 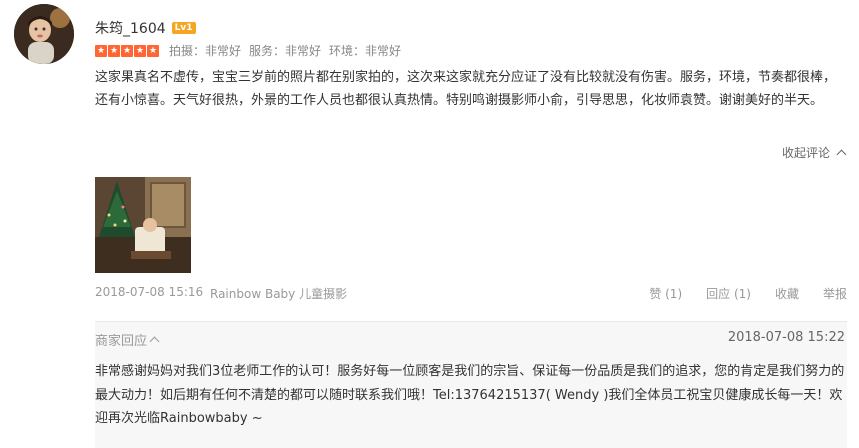 What do you see at coordinates (149, 292) in the screenshot?
I see `review-date: 2018-07-08 15:16` at bounding box center [149, 292].